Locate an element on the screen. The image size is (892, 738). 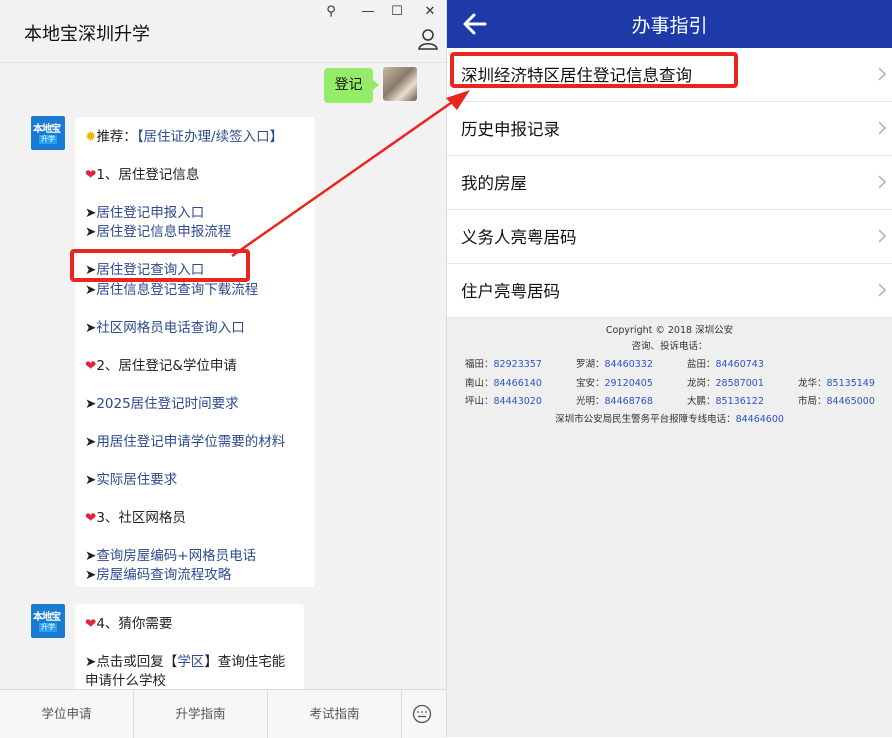
copyright-text: Copyright © 2018 深圳公安 is located at coordinates (669, 330).